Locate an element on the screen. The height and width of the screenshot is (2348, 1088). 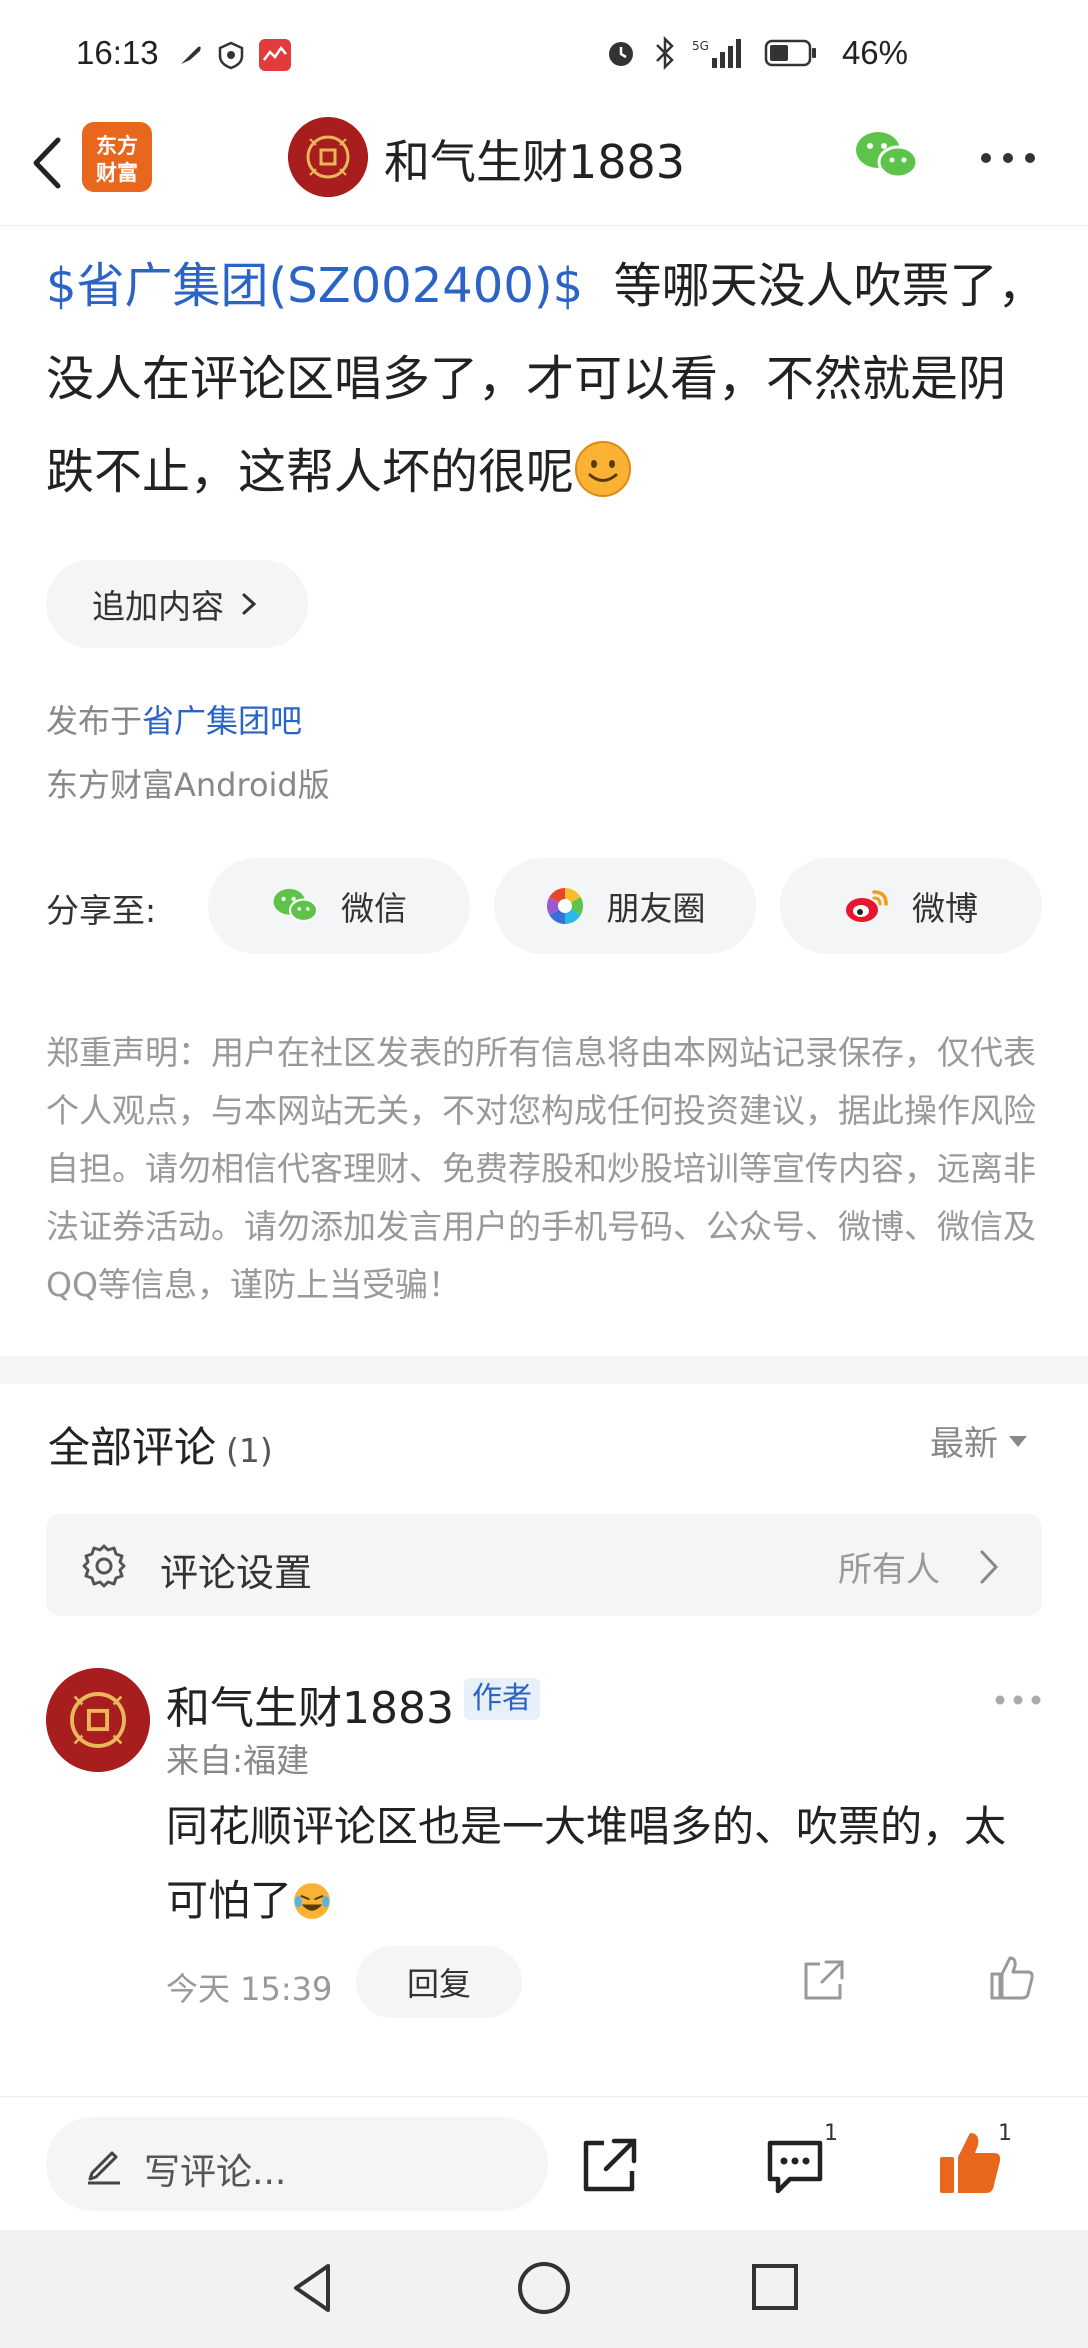
share-wechat-button: 微信 is located at coordinates (339, 906).